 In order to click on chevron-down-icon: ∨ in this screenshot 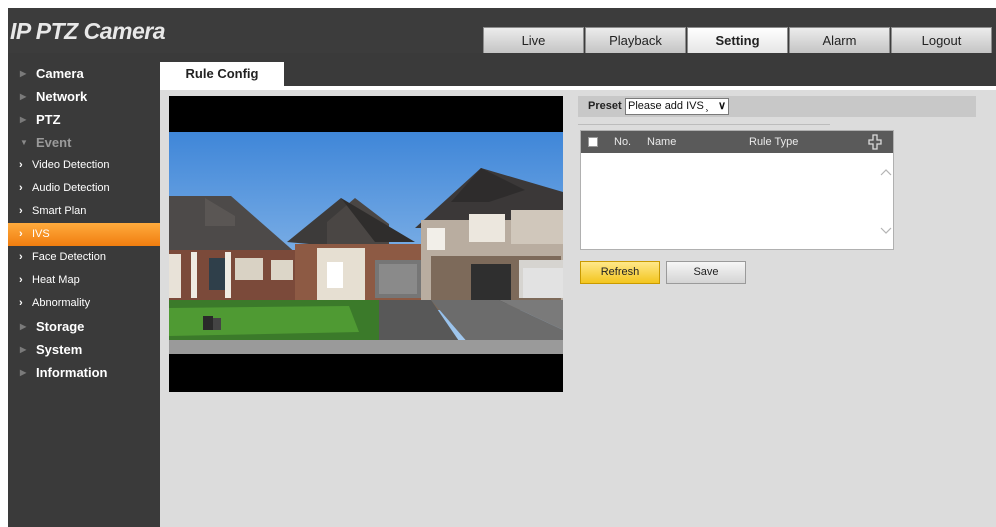, I will do `click(721, 106)`.